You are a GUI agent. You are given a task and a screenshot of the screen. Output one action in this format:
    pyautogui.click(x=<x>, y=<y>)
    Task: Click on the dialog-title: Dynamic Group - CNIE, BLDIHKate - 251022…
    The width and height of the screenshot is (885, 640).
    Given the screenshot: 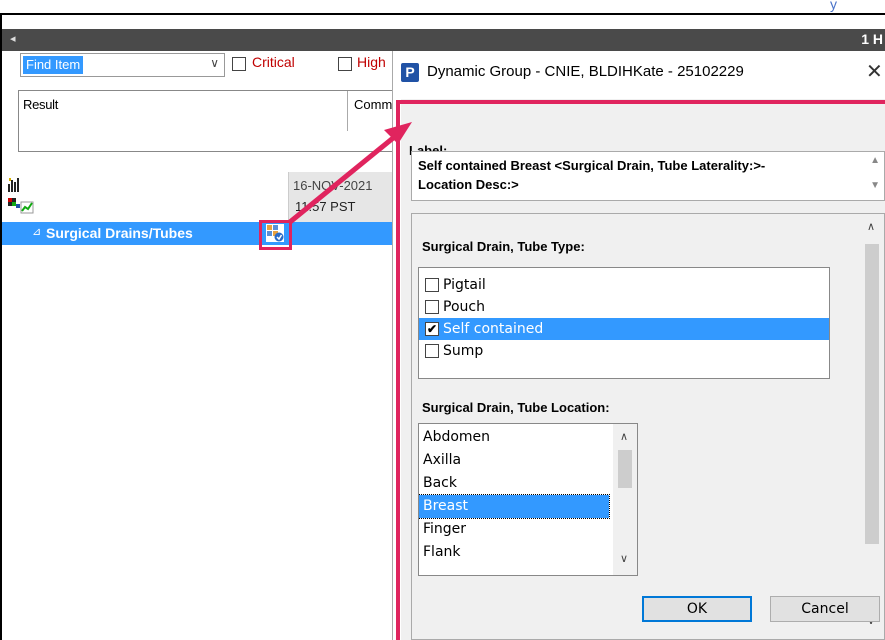 What is the action you would take?
    pyautogui.click(x=585, y=71)
    